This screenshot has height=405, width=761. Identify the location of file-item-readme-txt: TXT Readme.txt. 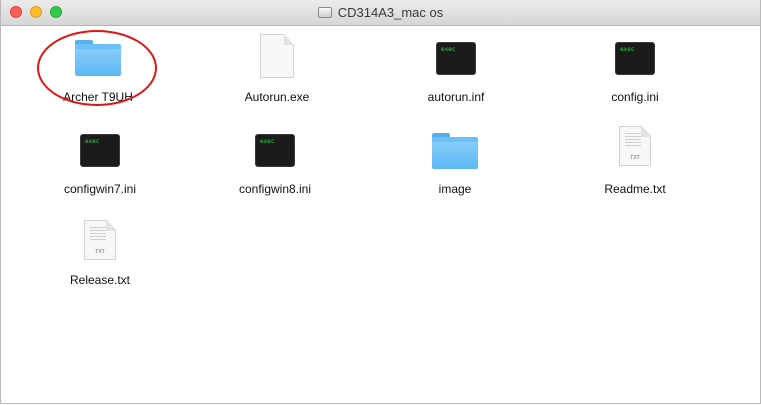
(635, 161).